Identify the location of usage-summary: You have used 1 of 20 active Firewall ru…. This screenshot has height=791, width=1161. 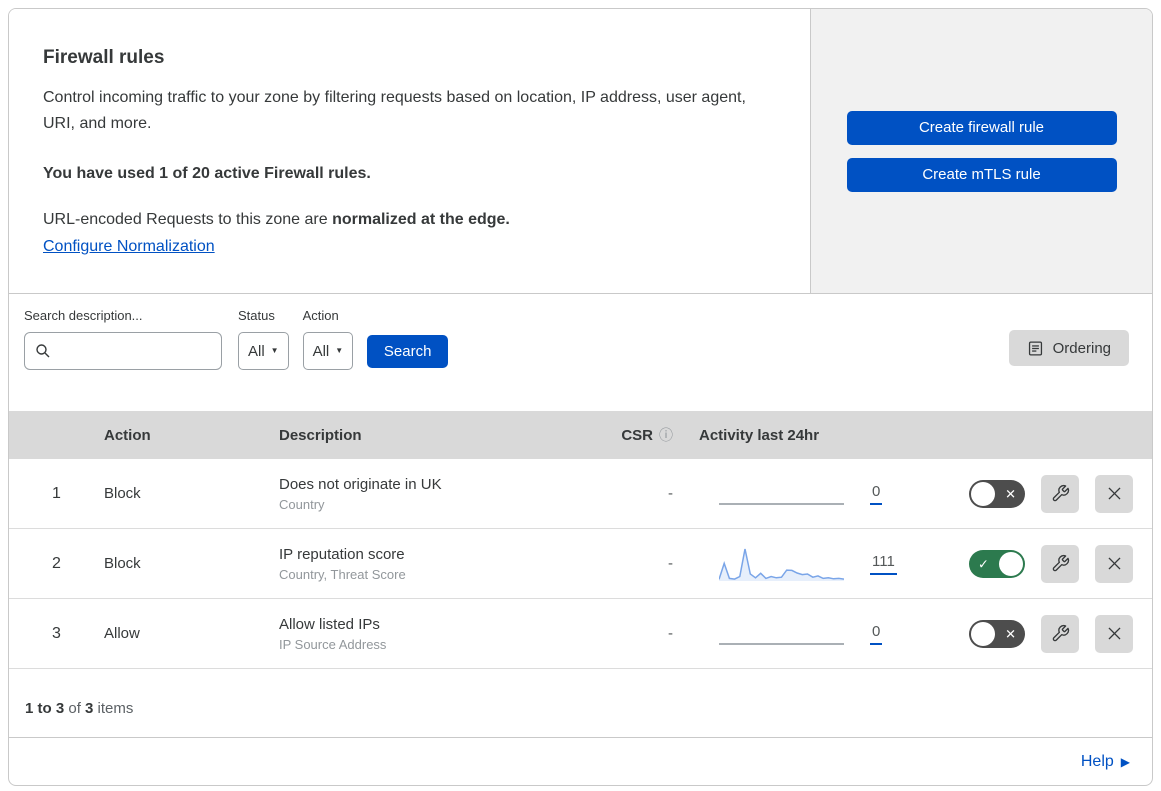
(207, 173).